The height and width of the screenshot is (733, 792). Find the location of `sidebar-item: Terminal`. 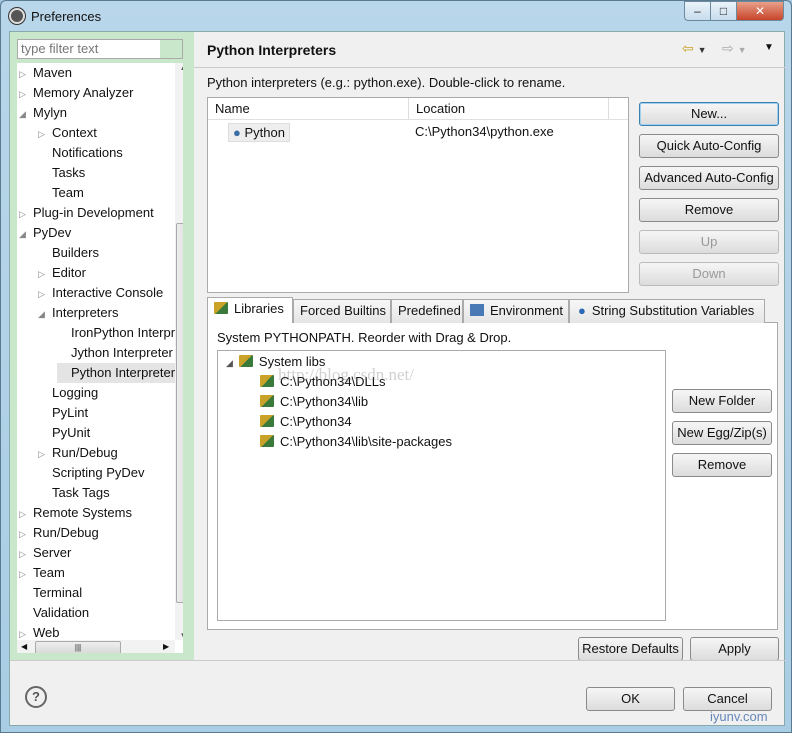

sidebar-item: Terminal is located at coordinates (50, 593).